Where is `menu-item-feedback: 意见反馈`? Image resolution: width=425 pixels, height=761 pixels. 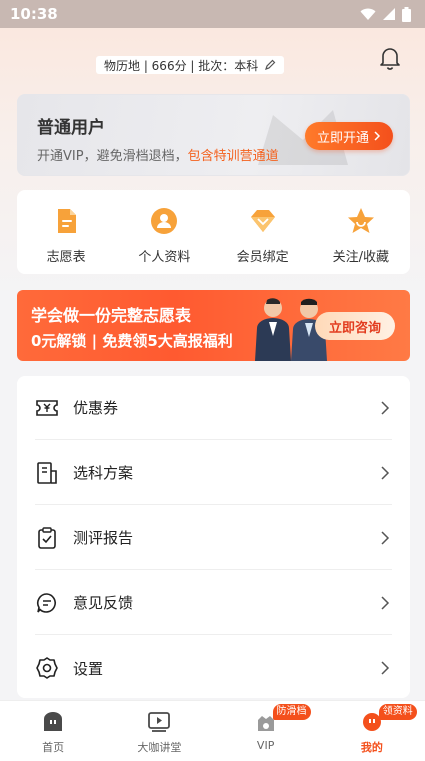
menu-item-feedback: 意见反馈 is located at coordinates (213, 603).